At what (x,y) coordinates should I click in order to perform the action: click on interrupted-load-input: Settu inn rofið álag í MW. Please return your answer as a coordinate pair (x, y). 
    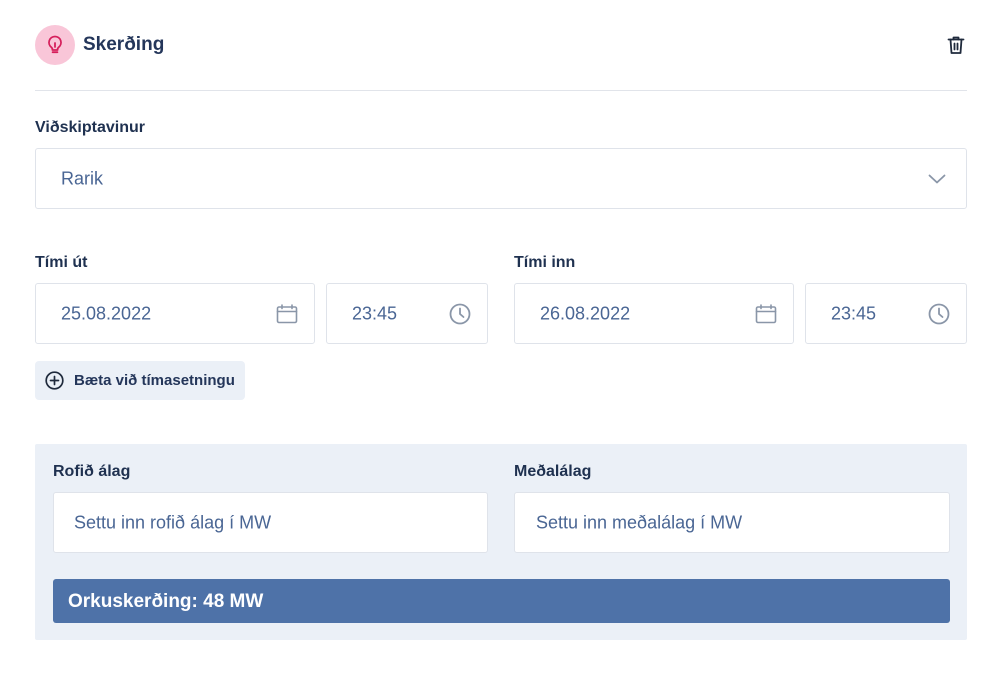
    Looking at the image, I should click on (270, 522).